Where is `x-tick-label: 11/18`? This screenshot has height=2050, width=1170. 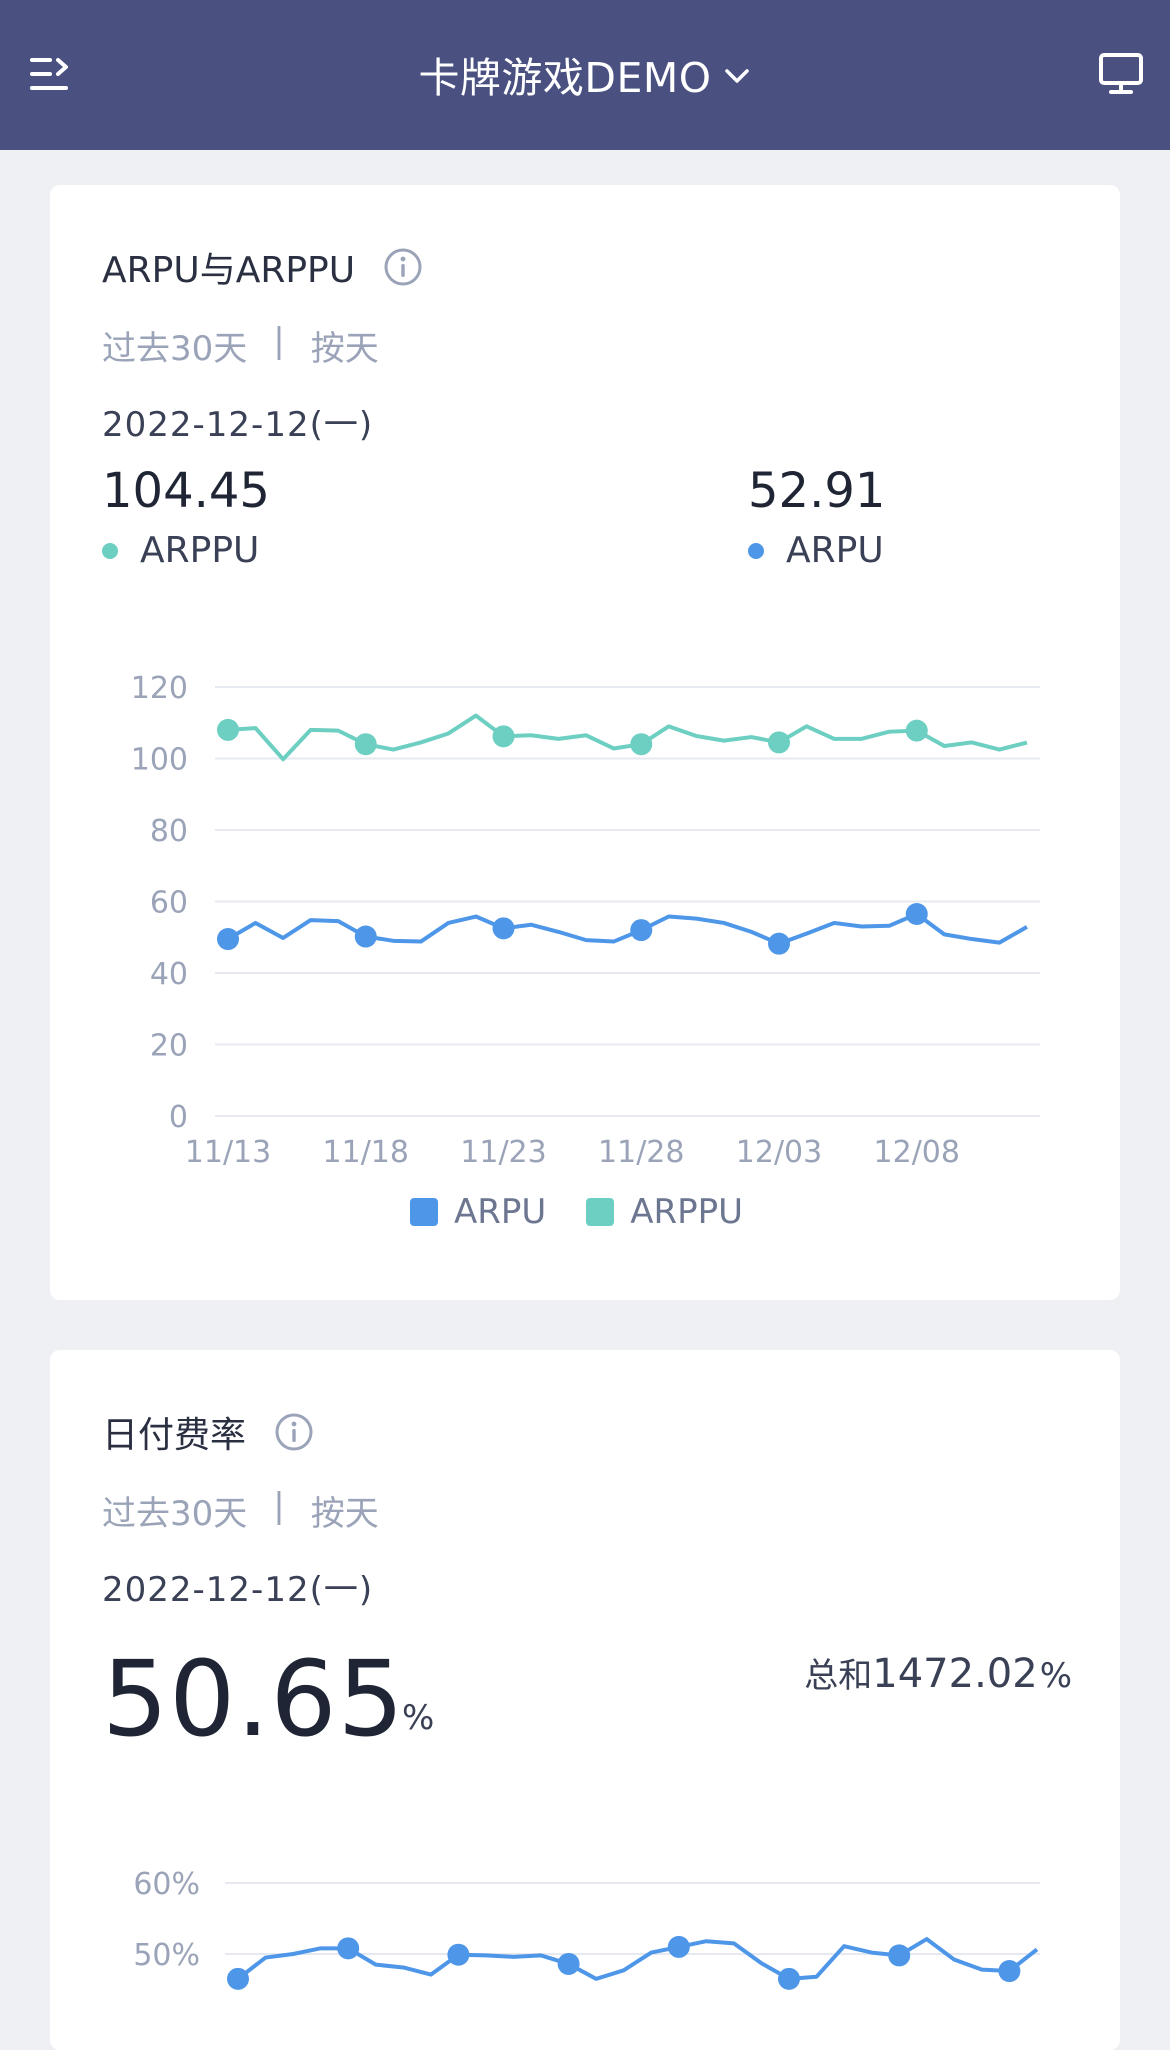 x-tick-label: 11/18 is located at coordinates (366, 1152).